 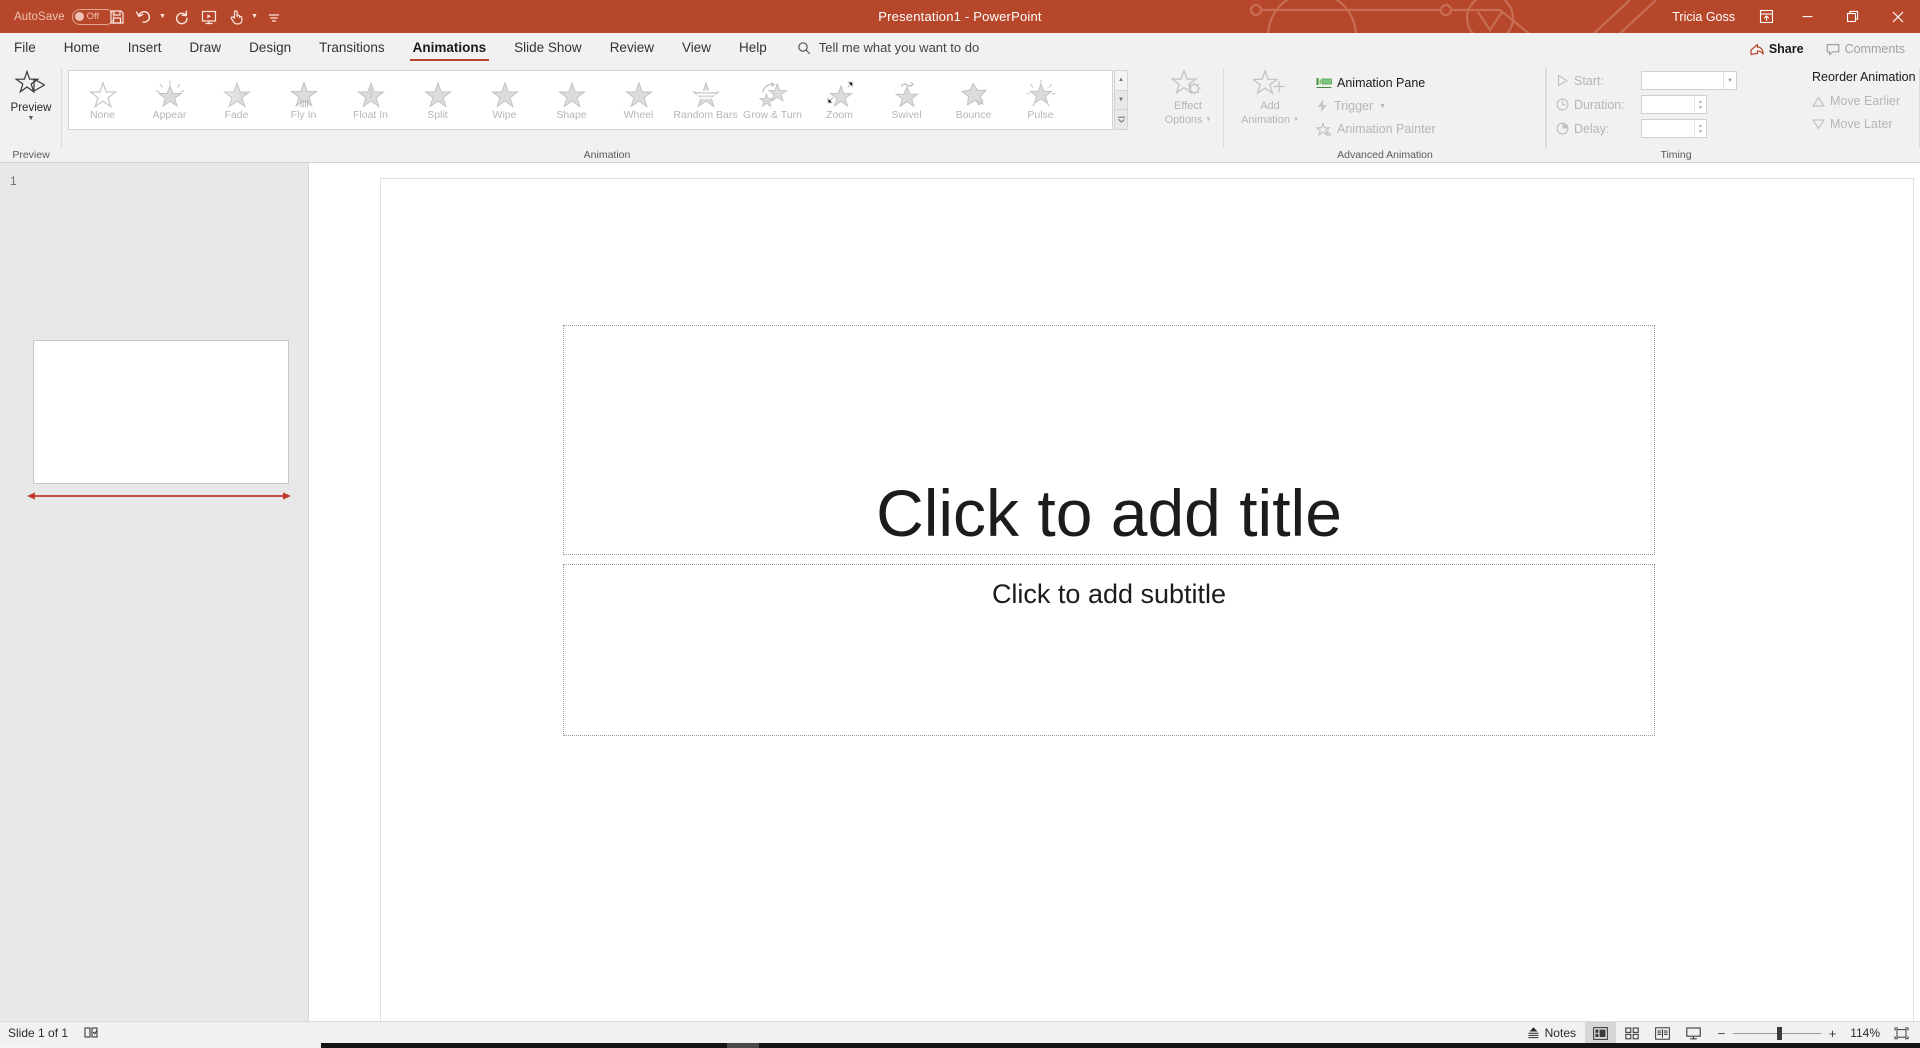 What do you see at coordinates (82, 47) in the screenshot?
I see `tab-home: Home` at bounding box center [82, 47].